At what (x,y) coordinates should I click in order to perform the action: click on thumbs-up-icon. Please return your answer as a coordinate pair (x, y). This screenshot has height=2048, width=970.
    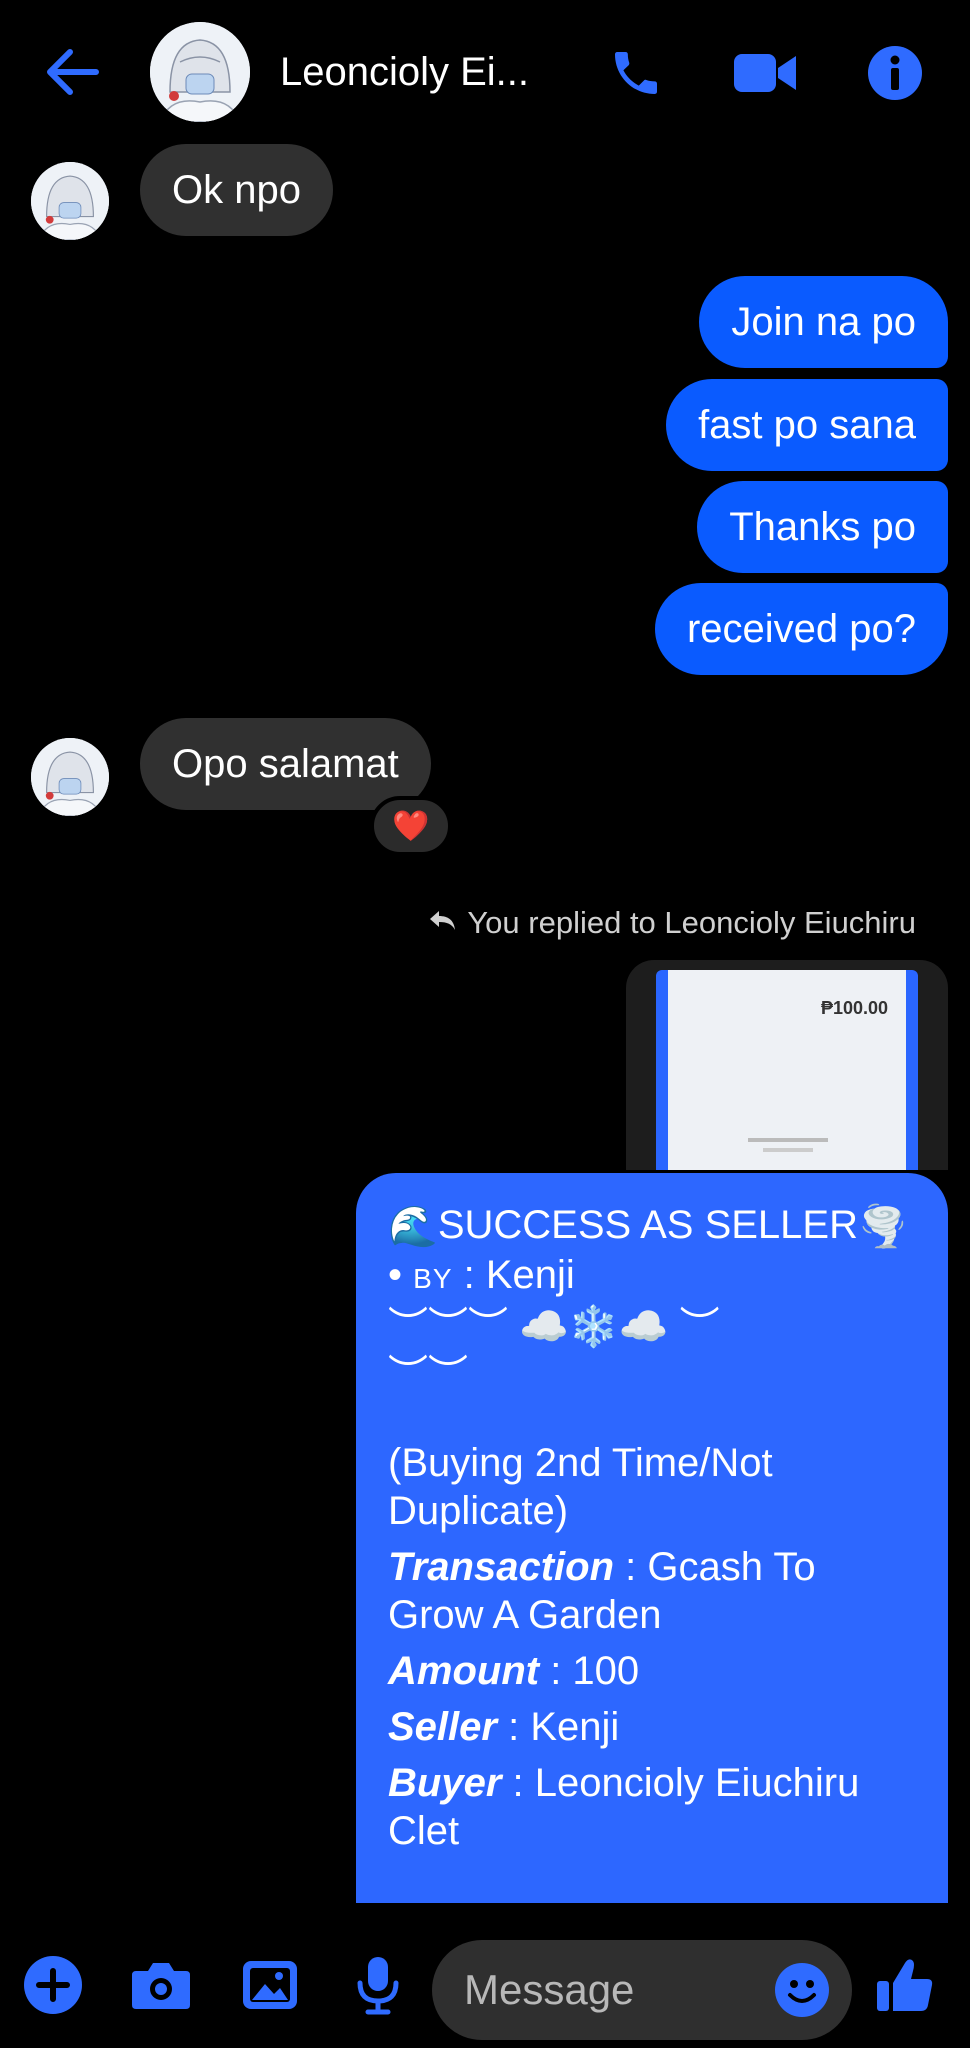
    Looking at the image, I should click on (905, 1985).